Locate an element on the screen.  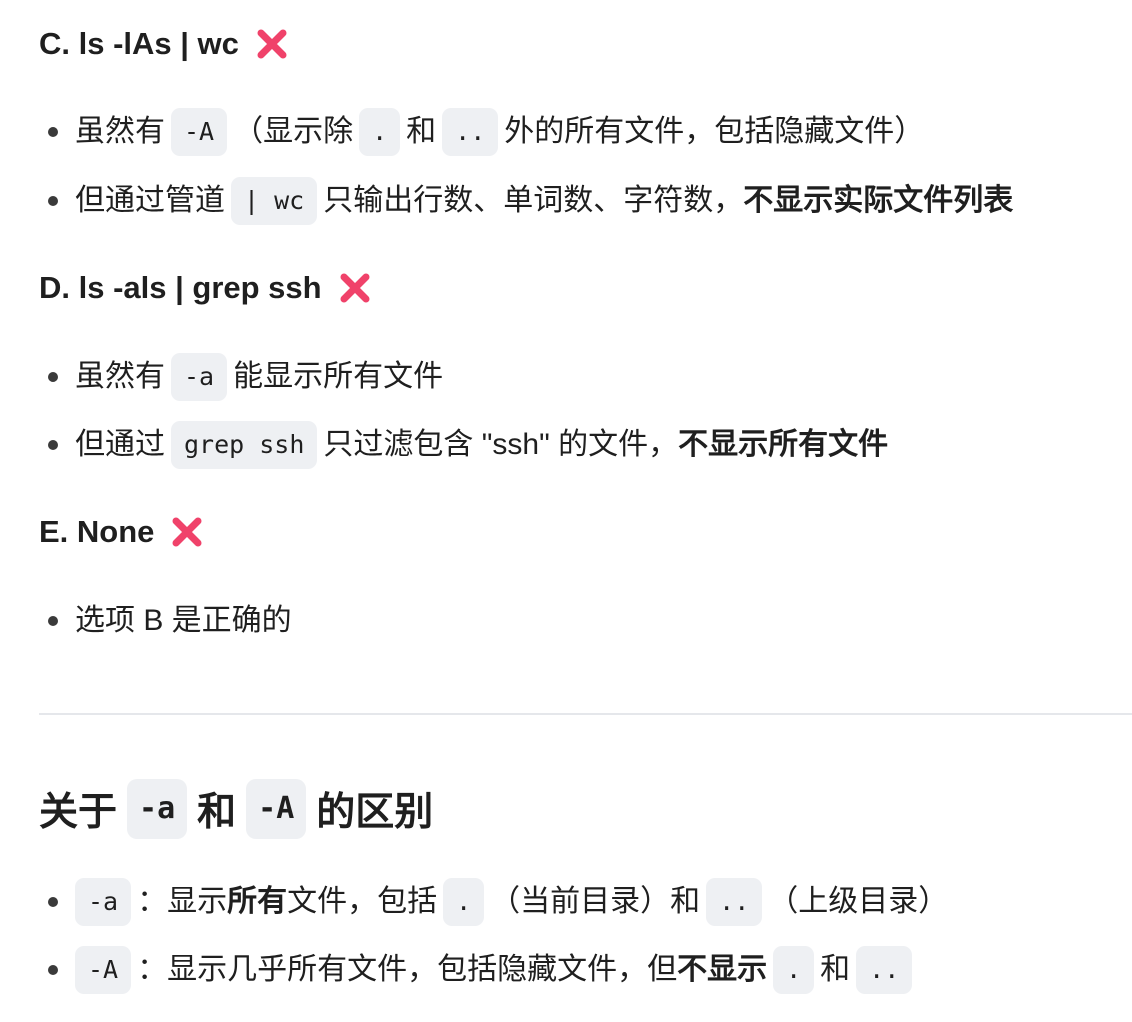
diff-bullets: -a ：显示 所有 文件，包括 . （当前目录）和 .. （上级目录） is located at coordinates (494, 902).